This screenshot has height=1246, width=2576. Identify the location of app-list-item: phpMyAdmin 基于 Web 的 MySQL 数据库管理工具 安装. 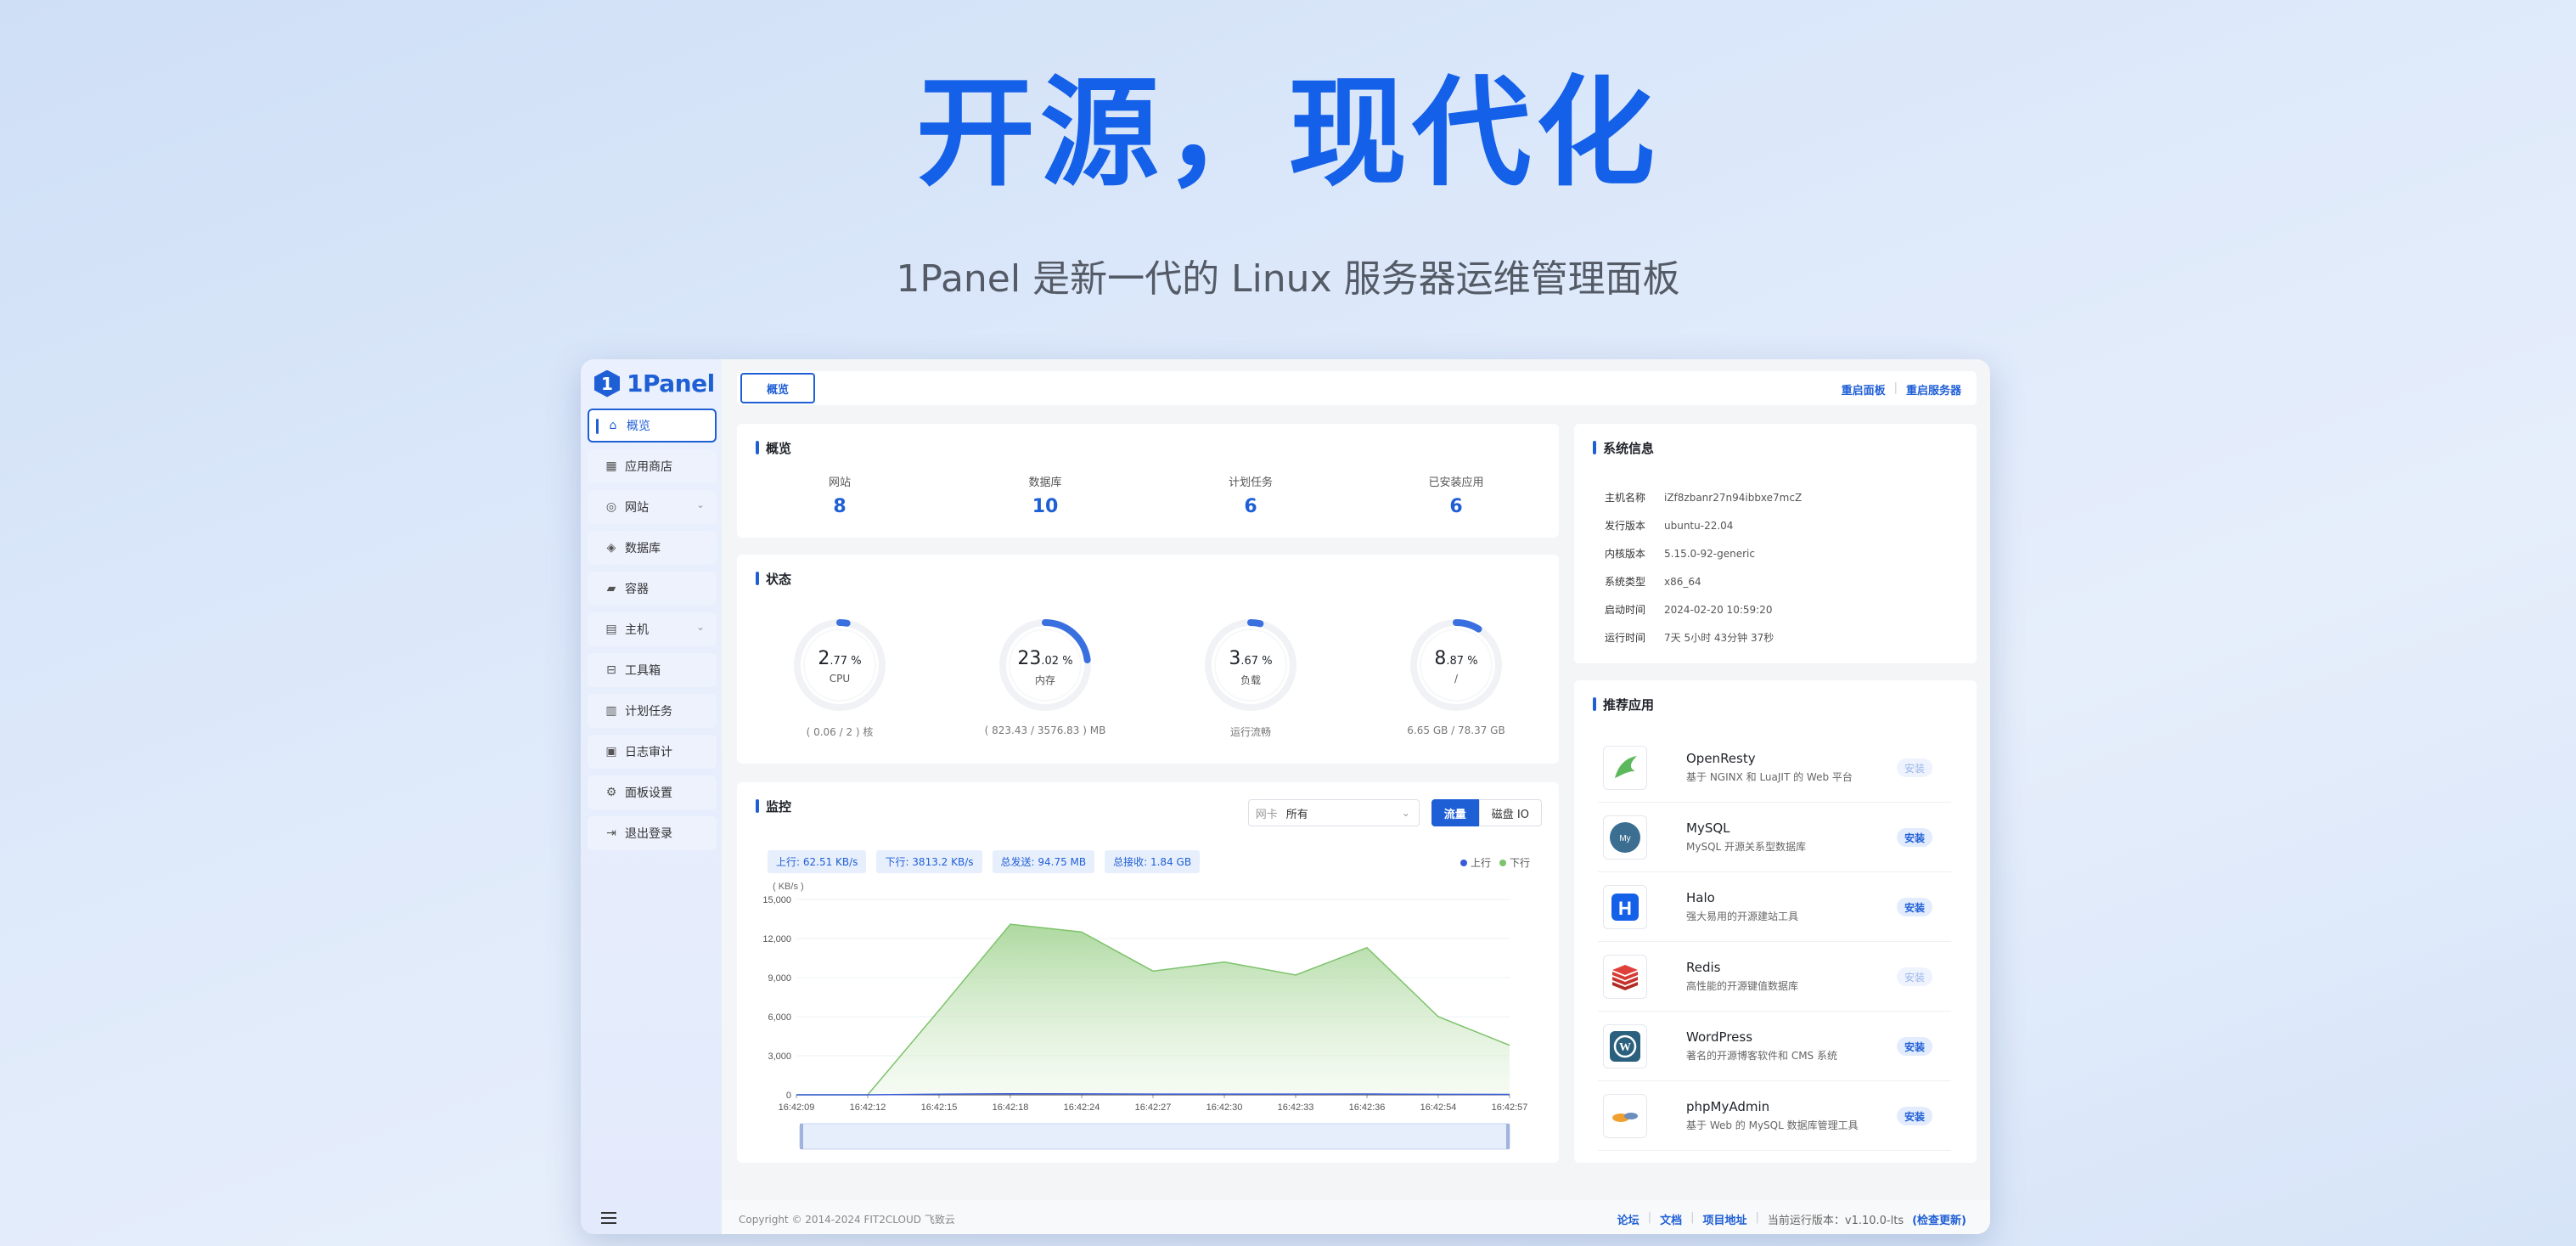
(1774, 1116).